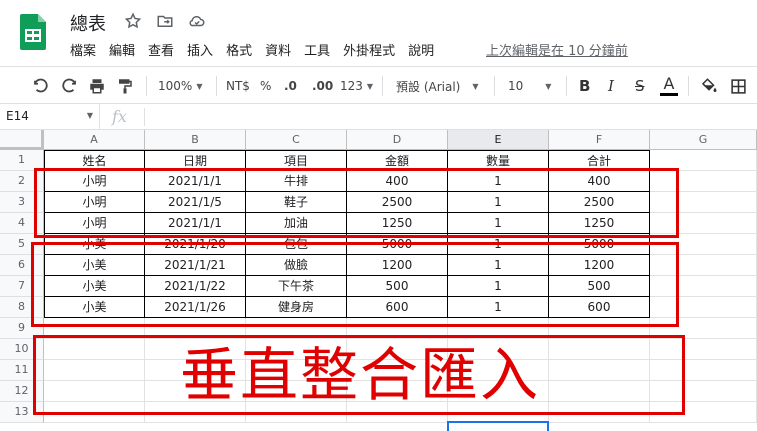  What do you see at coordinates (94, 223) in the screenshot?
I see `cell-a4: 小明` at bounding box center [94, 223].